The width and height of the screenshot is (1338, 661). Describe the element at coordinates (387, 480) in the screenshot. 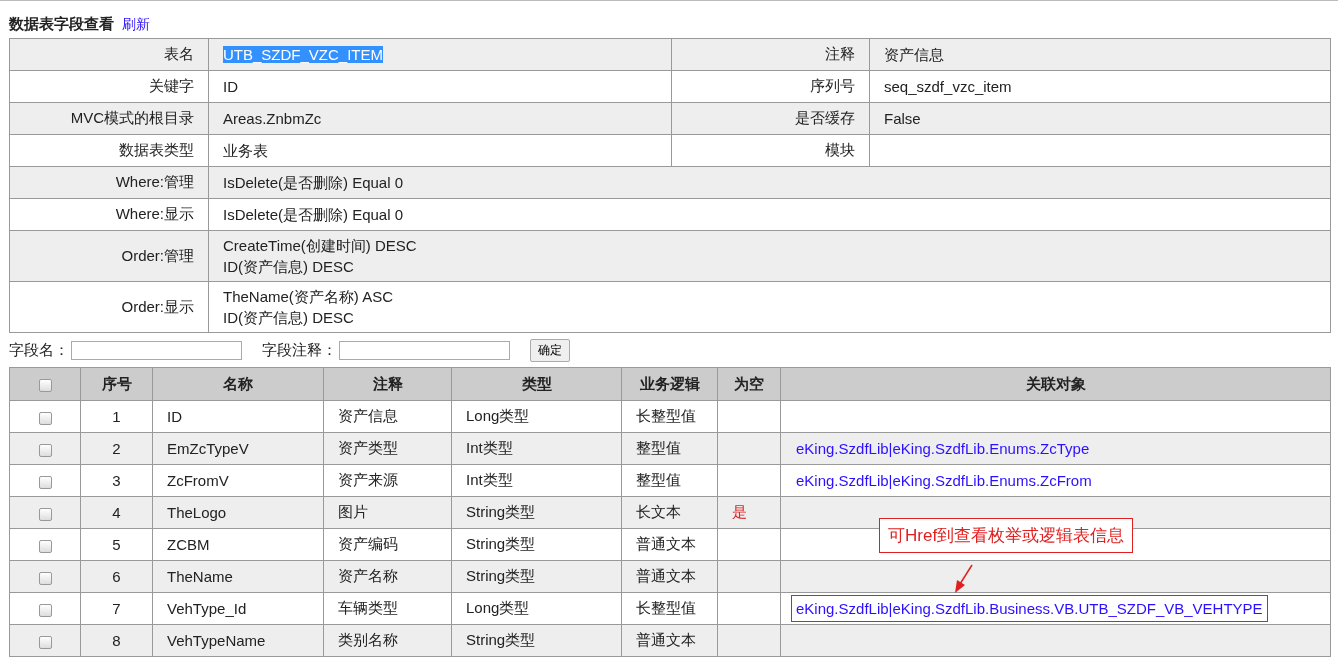

I see `table-cell: 资产来源` at that location.